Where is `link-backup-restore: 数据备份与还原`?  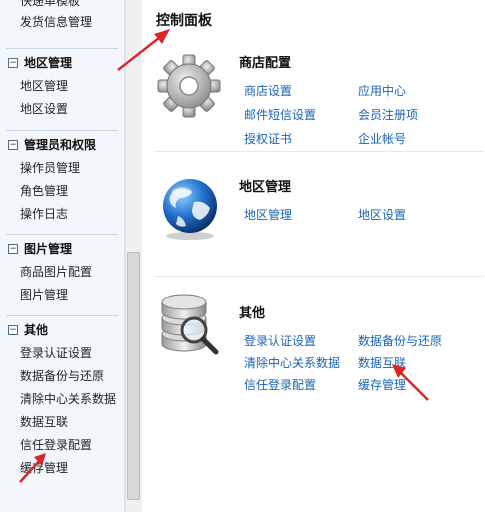 link-backup-restore: 数据备份与还原 is located at coordinates (400, 340).